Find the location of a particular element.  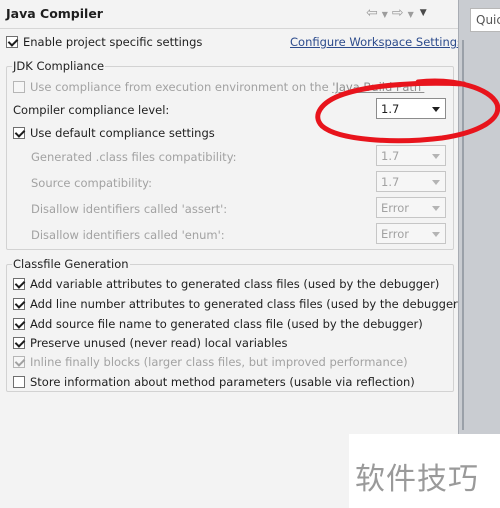

enum-identifiers-label: Disallow identifiers called 'enum': is located at coordinates (128, 235).